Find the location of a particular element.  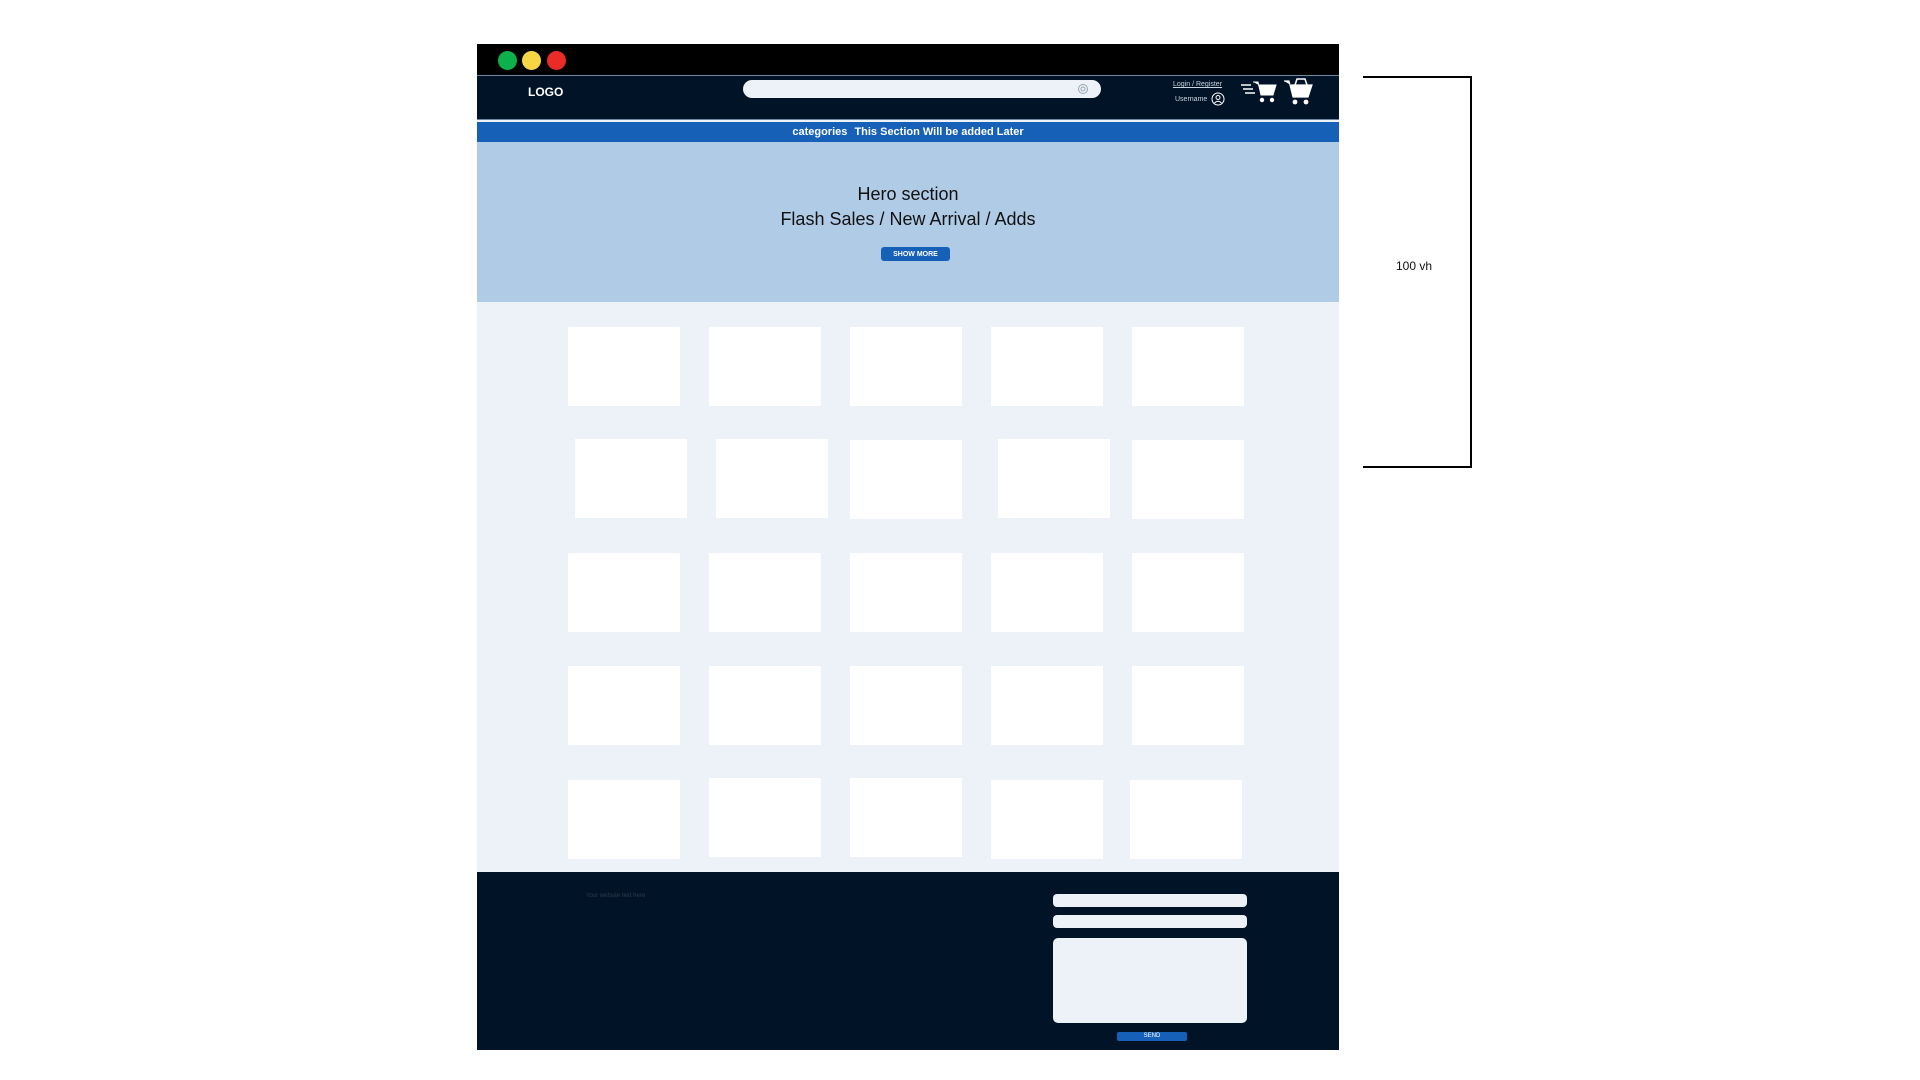

categories-label: categories is located at coordinates (819, 132).